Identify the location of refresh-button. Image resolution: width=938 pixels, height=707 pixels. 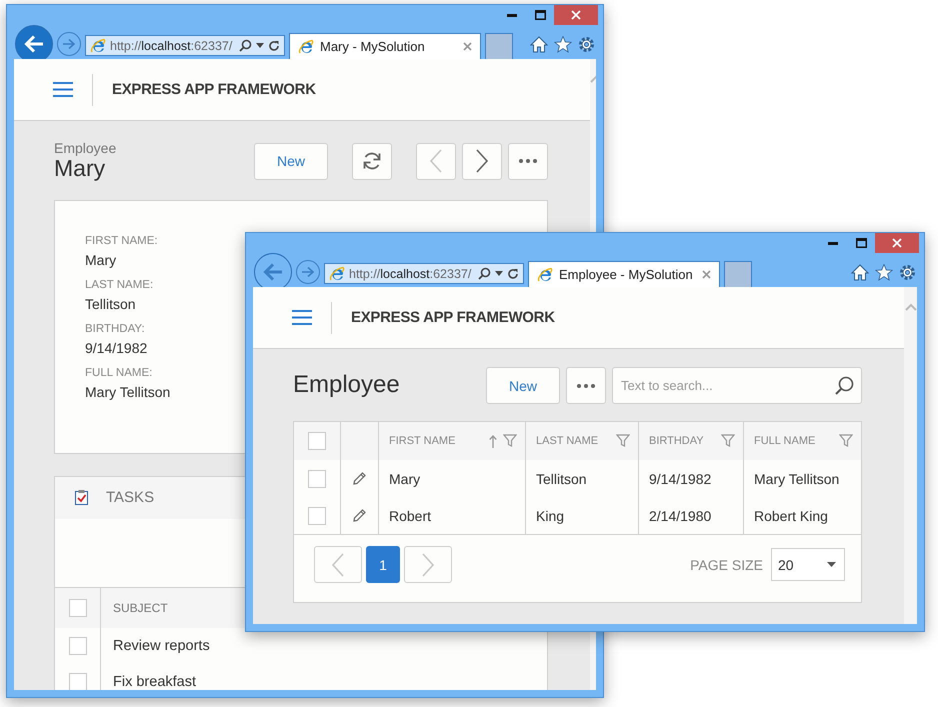
(372, 161).